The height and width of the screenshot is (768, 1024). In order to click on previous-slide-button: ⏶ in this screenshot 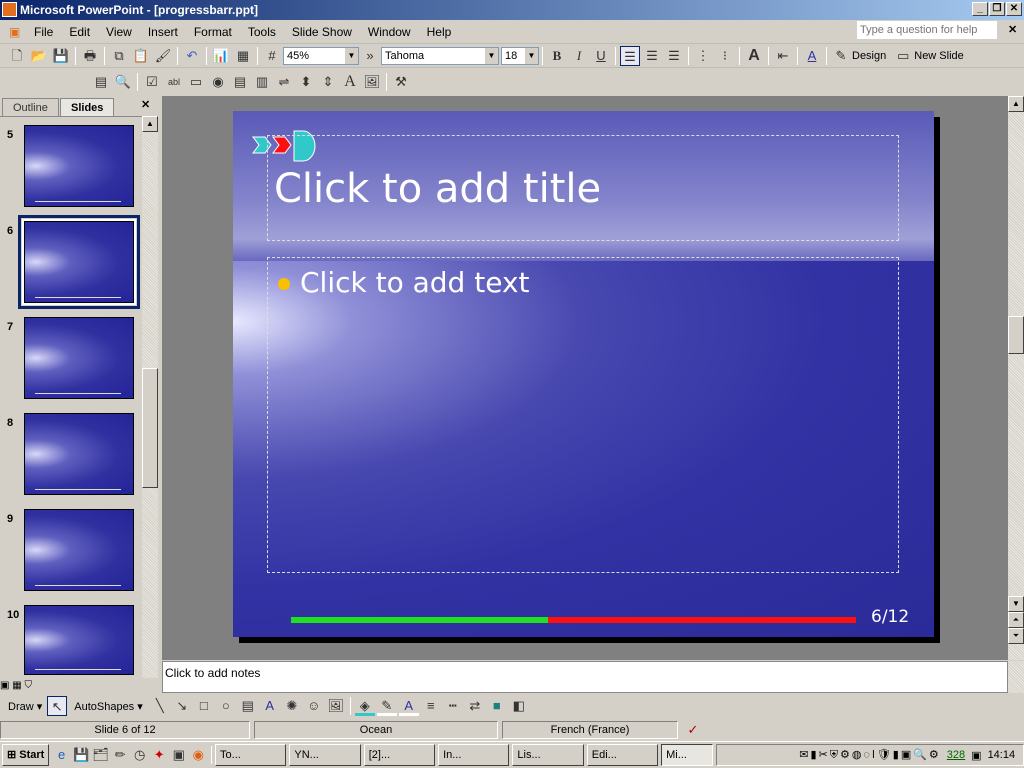, I will do `click(1016, 620)`.